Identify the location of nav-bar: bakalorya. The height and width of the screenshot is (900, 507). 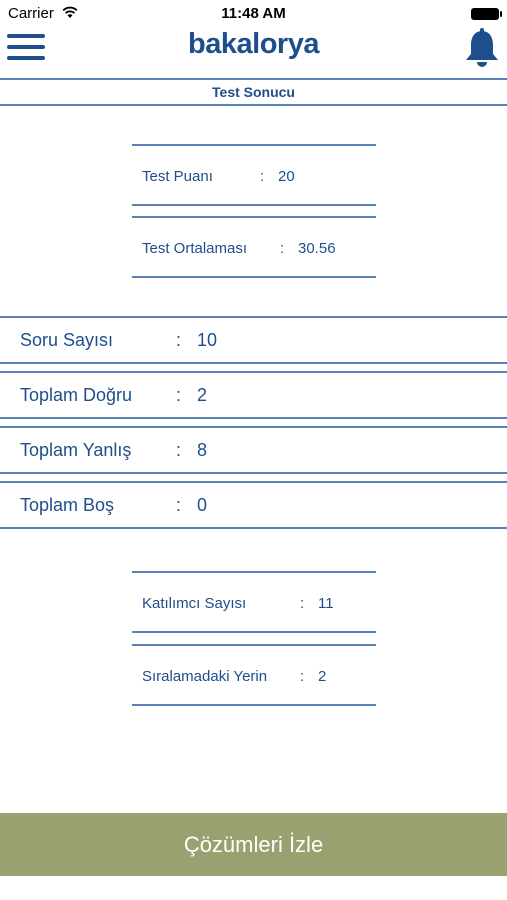
(253, 53).